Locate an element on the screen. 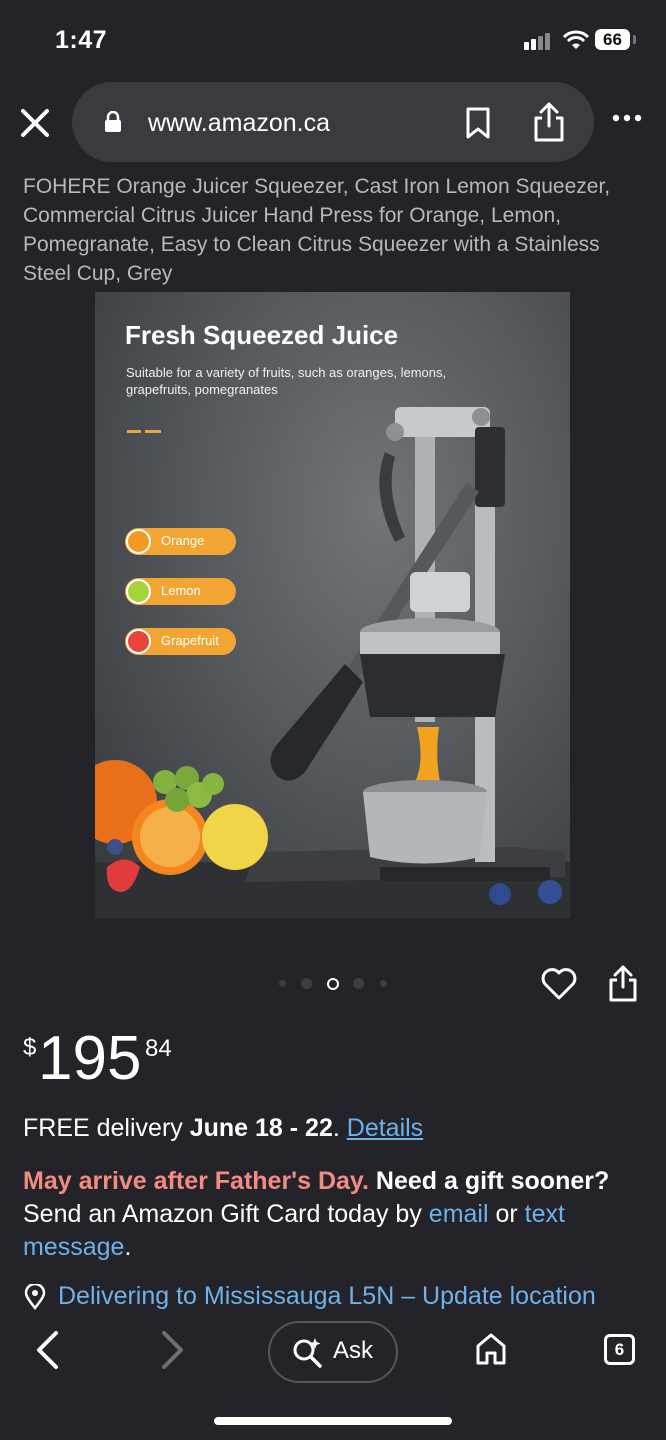 The height and width of the screenshot is (1440, 666). email-link: email is located at coordinates (459, 1214).